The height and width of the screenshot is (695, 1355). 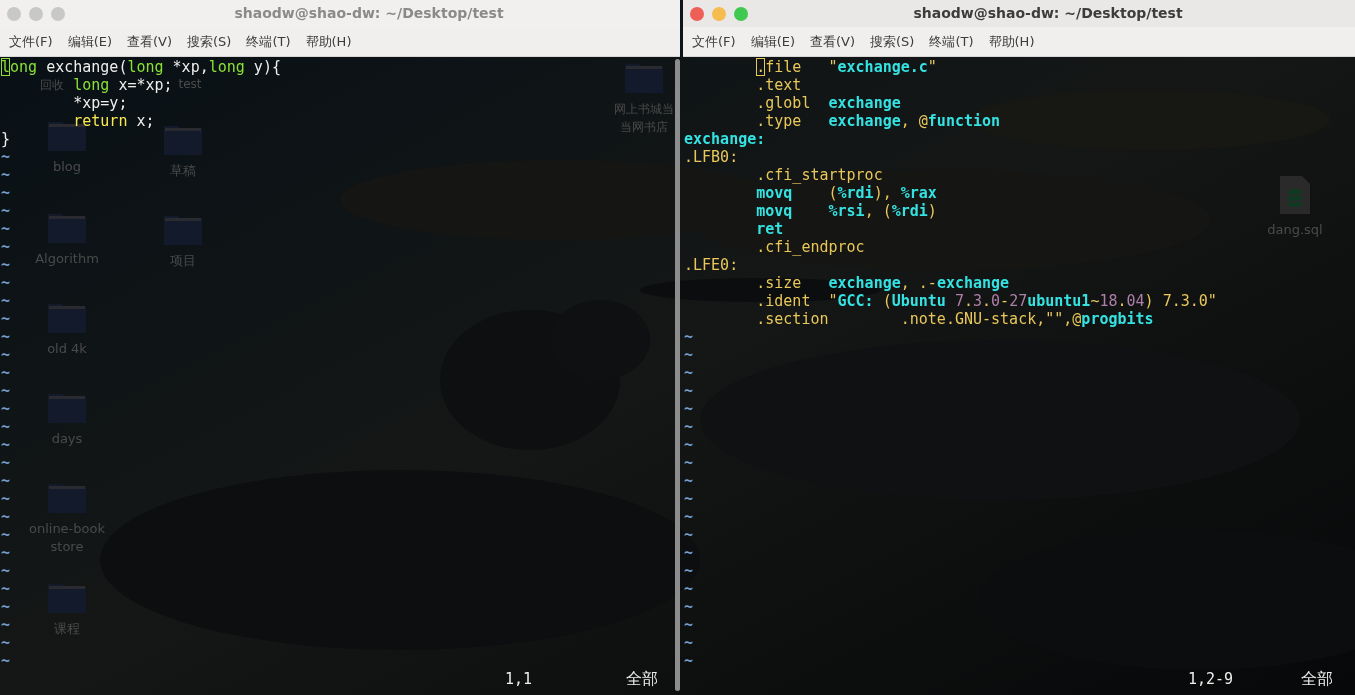 I want to click on scrollbar, so click(x=677, y=375).